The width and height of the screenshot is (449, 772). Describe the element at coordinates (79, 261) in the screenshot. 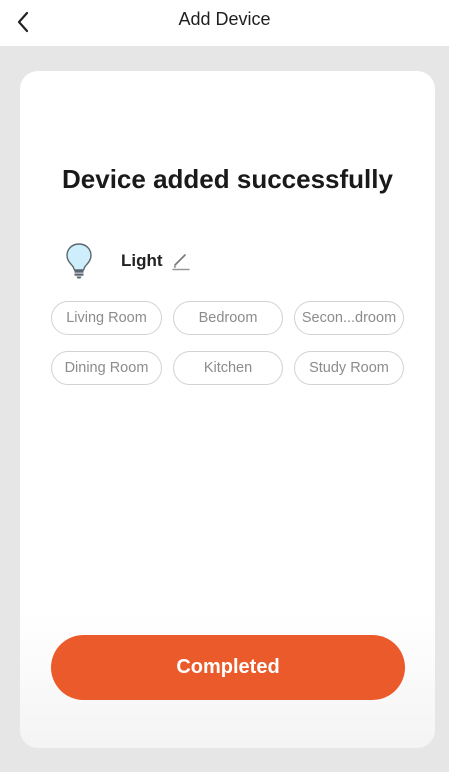

I see `light-bulb-icon` at that location.